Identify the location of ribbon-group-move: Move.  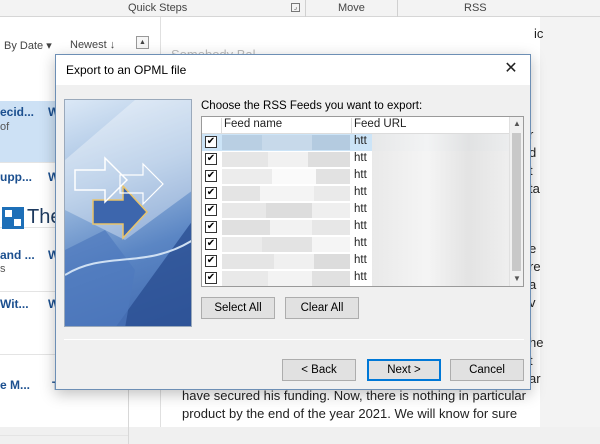
(351, 8).